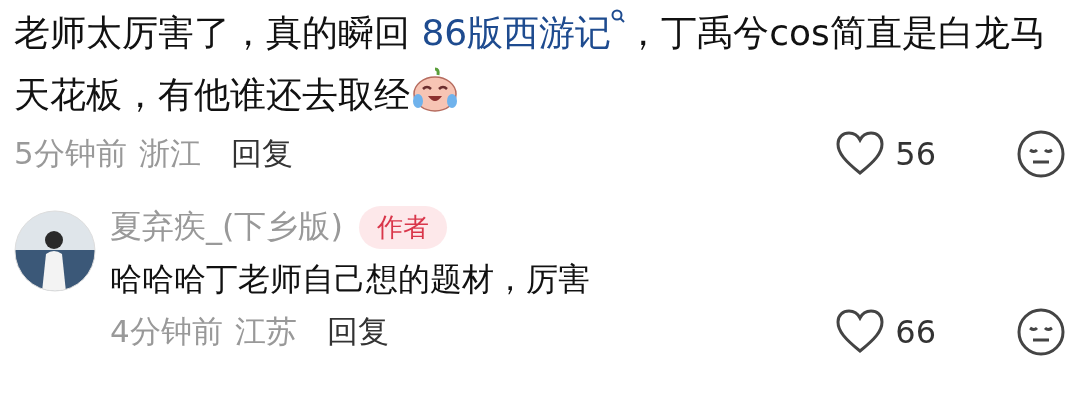 The width and height of the screenshot is (1080, 420). I want to click on comment-location: 浙江, so click(169, 153).